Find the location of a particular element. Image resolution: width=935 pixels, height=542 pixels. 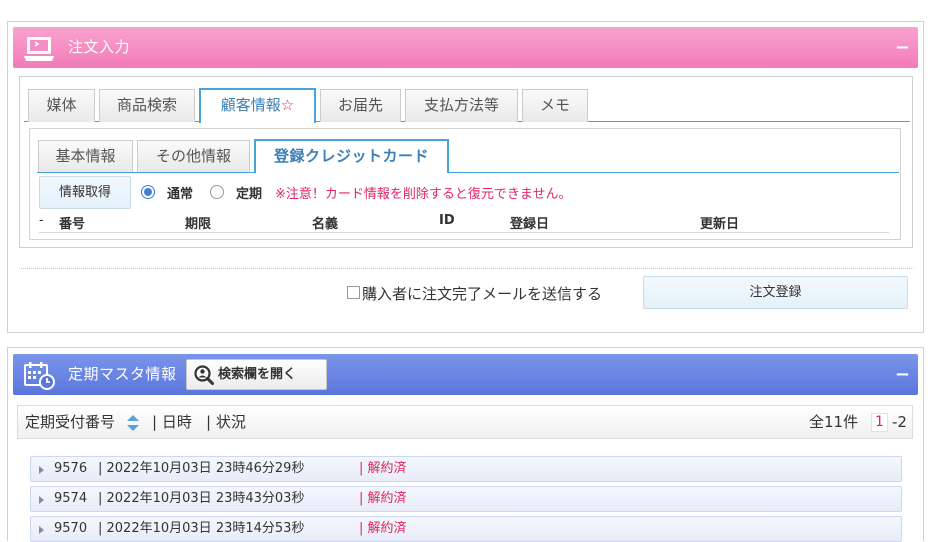

sub-tab-bar: 基本情報 その他情報 登録クレジットカード is located at coordinates (468, 156).